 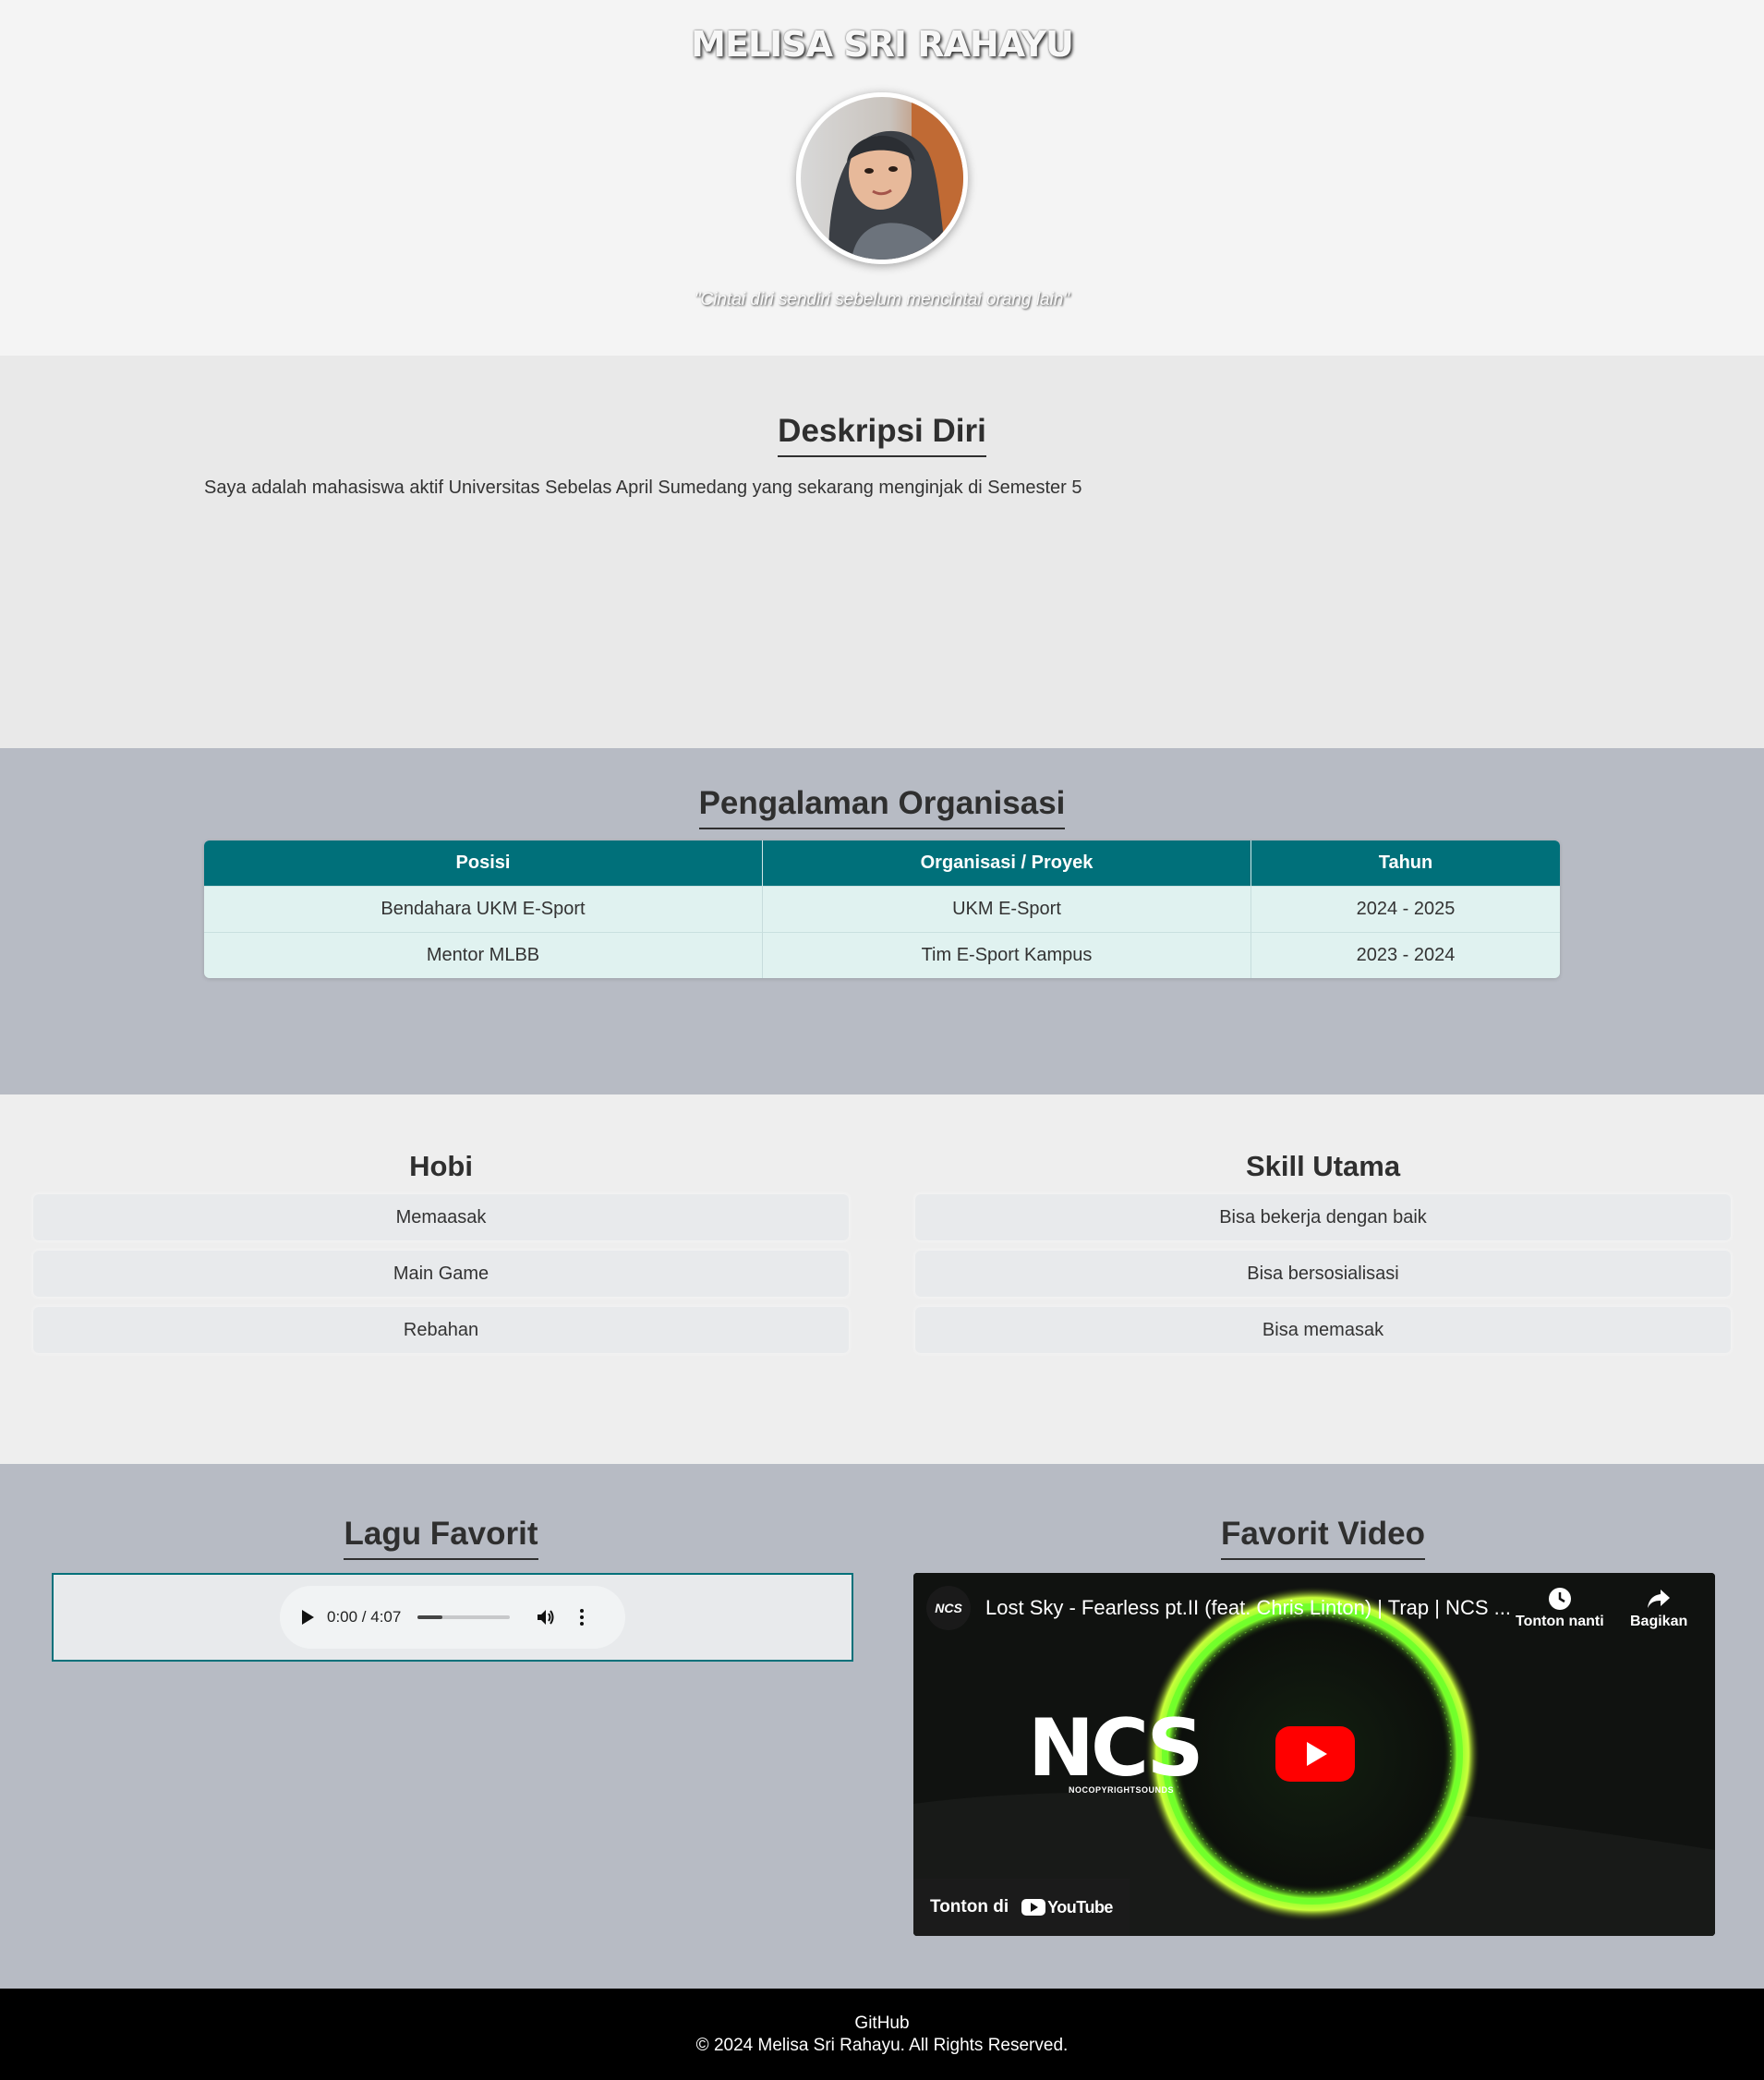 I want to click on audio-progress-fill, so click(x=430, y=1617).